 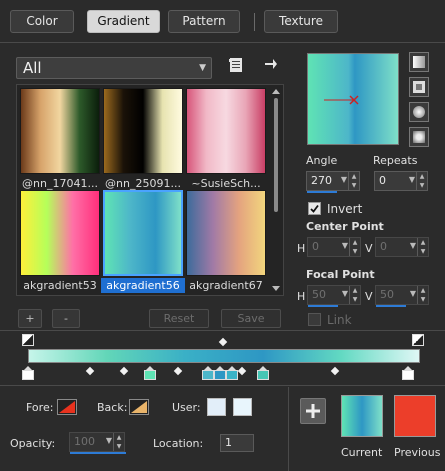 I want to click on focal-h-underline, so click(x=323, y=306).